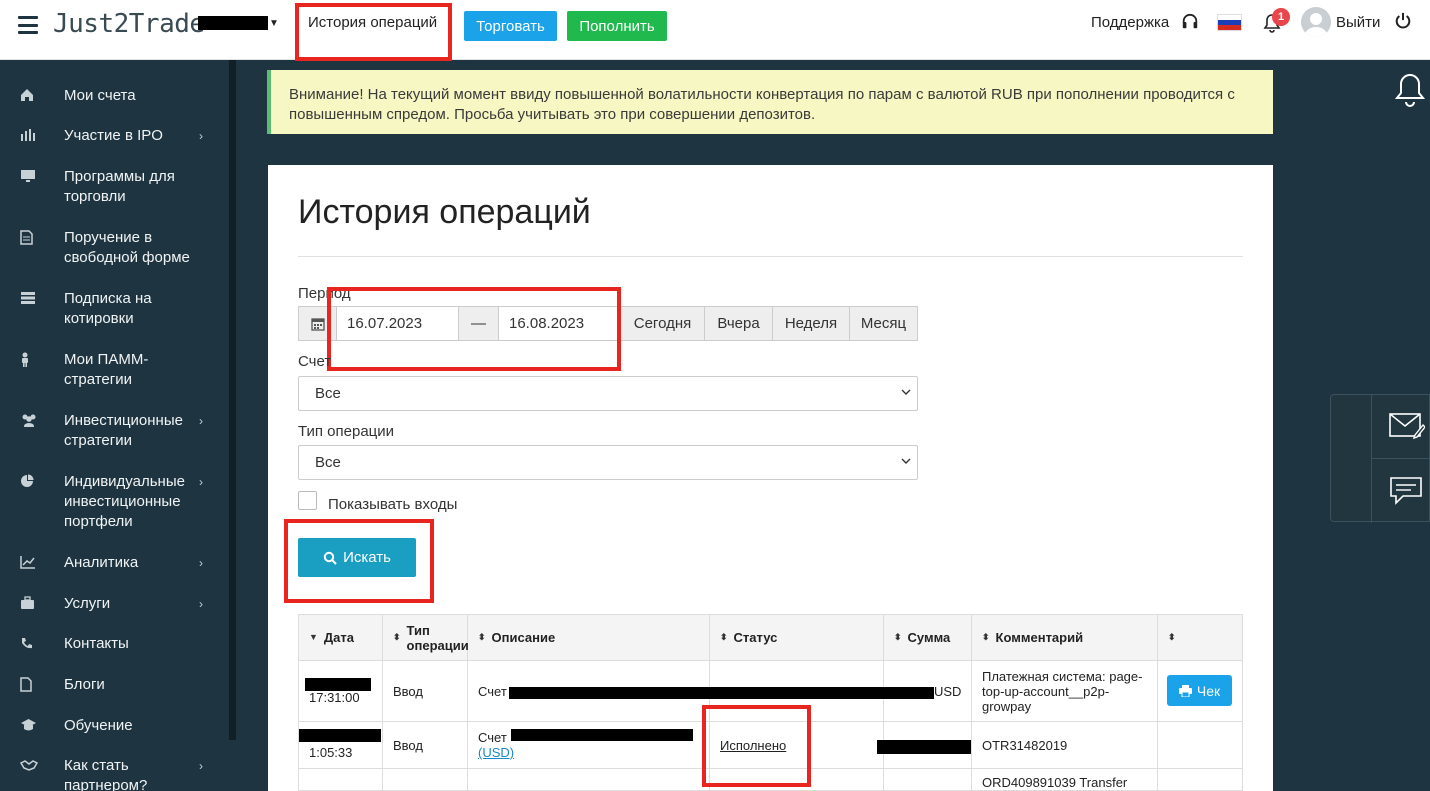 The image size is (1430, 791). Describe the element at coordinates (770, 256) in the screenshot. I see `divider` at that location.